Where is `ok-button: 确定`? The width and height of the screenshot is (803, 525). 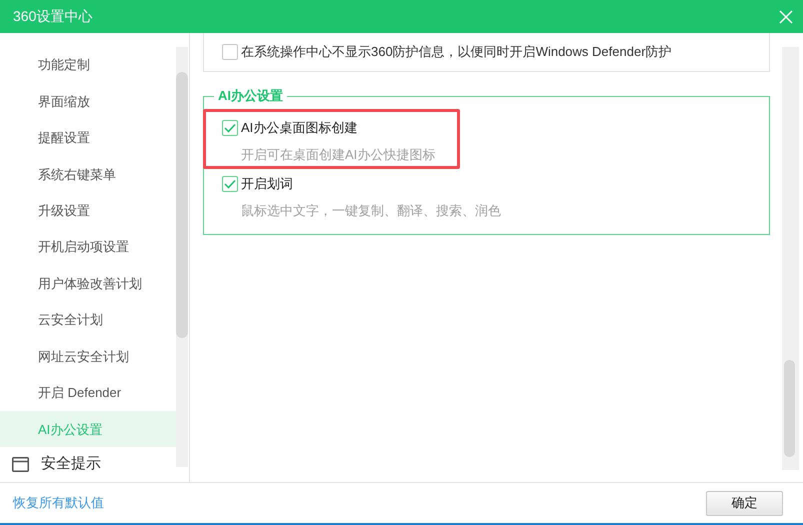 ok-button: 确定 is located at coordinates (744, 503).